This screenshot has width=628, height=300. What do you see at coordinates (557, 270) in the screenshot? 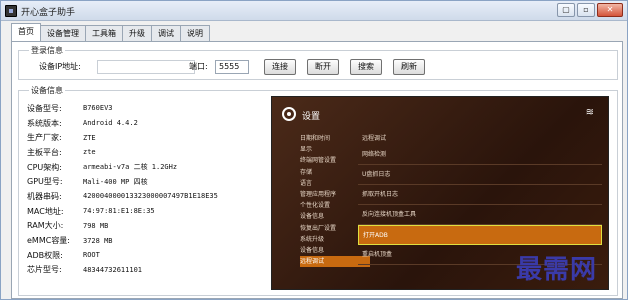
I see `watermark: 最需网` at bounding box center [557, 270].